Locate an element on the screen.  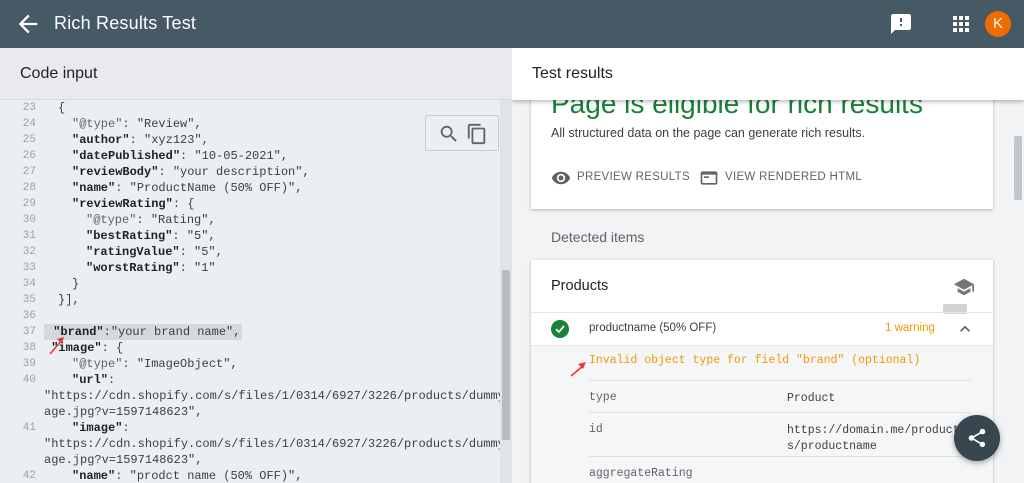
code-tools is located at coordinates (462, 133).